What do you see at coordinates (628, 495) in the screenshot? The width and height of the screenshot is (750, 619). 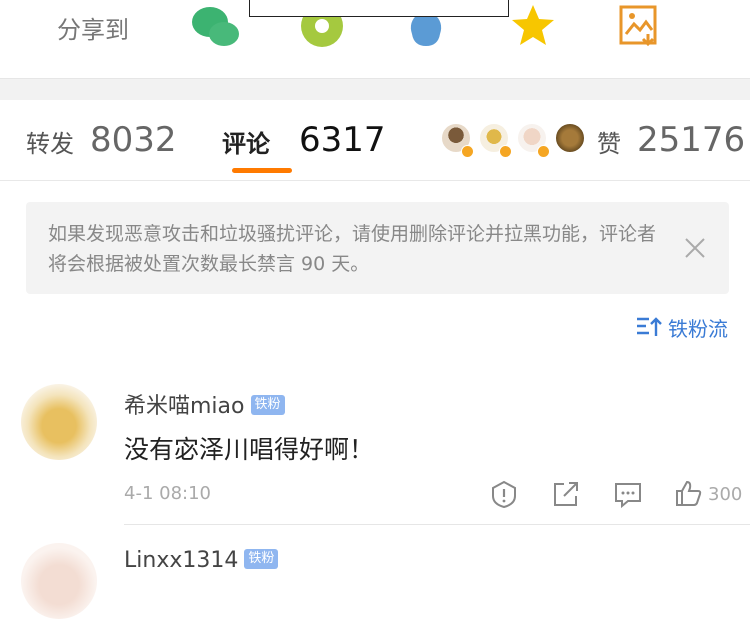 I see `reply-icon` at bounding box center [628, 495].